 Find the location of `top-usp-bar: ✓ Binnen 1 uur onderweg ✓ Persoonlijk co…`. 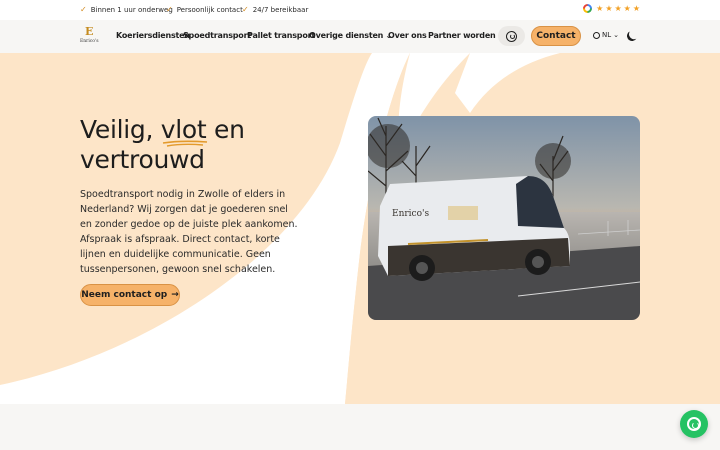

top-usp-bar: ✓ Binnen 1 uur onderweg ✓ Persoonlijk co… is located at coordinates (360, 10).